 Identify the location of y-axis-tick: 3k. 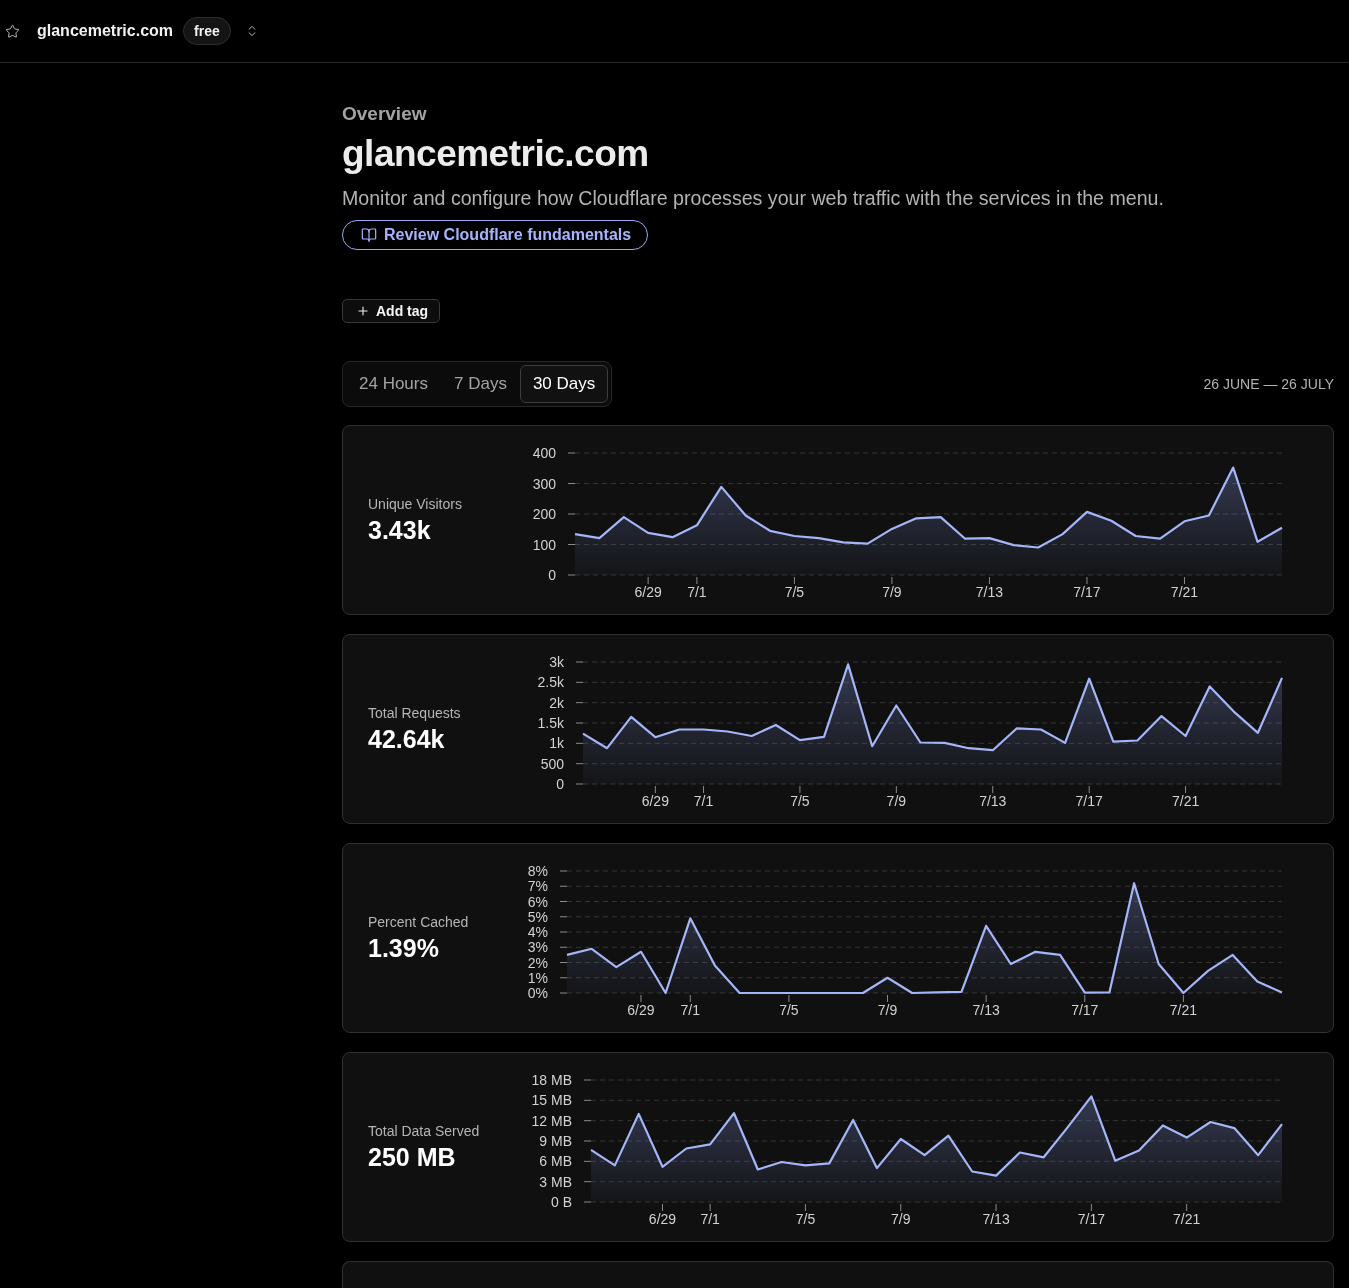
(566, 662).